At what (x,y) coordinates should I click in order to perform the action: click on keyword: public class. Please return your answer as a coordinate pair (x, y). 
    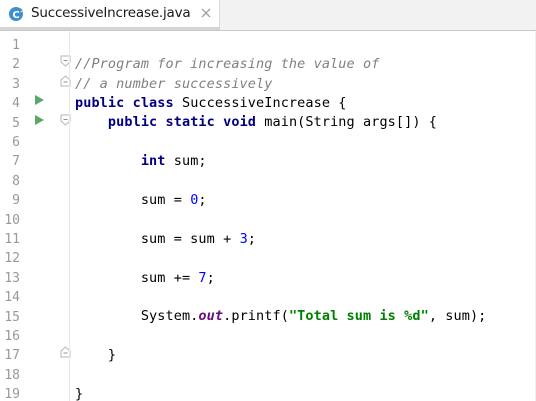
    Looking at the image, I should click on (124, 103).